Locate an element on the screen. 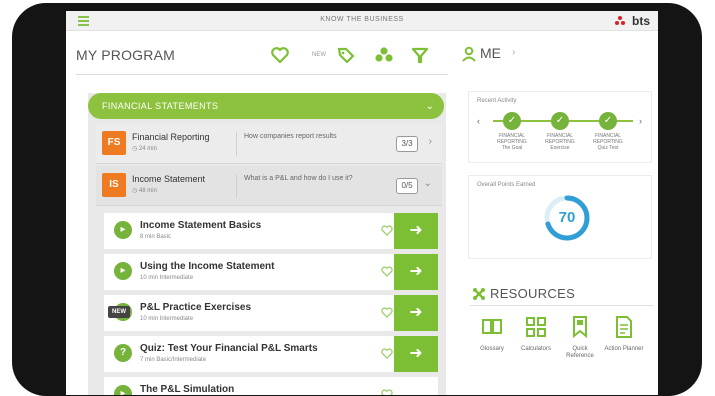 The height and width of the screenshot is (396, 715). grid-icon is located at coordinates (536, 327).